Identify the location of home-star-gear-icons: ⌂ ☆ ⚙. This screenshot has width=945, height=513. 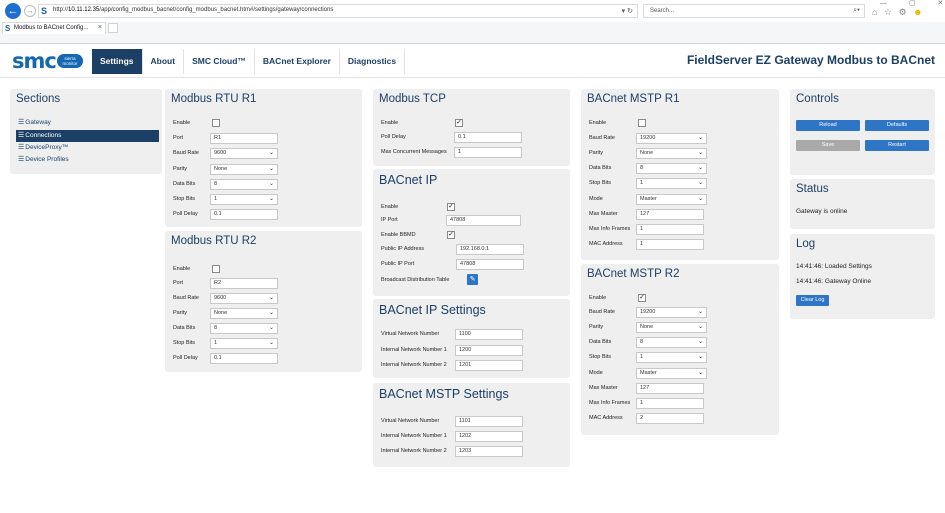
(890, 12).